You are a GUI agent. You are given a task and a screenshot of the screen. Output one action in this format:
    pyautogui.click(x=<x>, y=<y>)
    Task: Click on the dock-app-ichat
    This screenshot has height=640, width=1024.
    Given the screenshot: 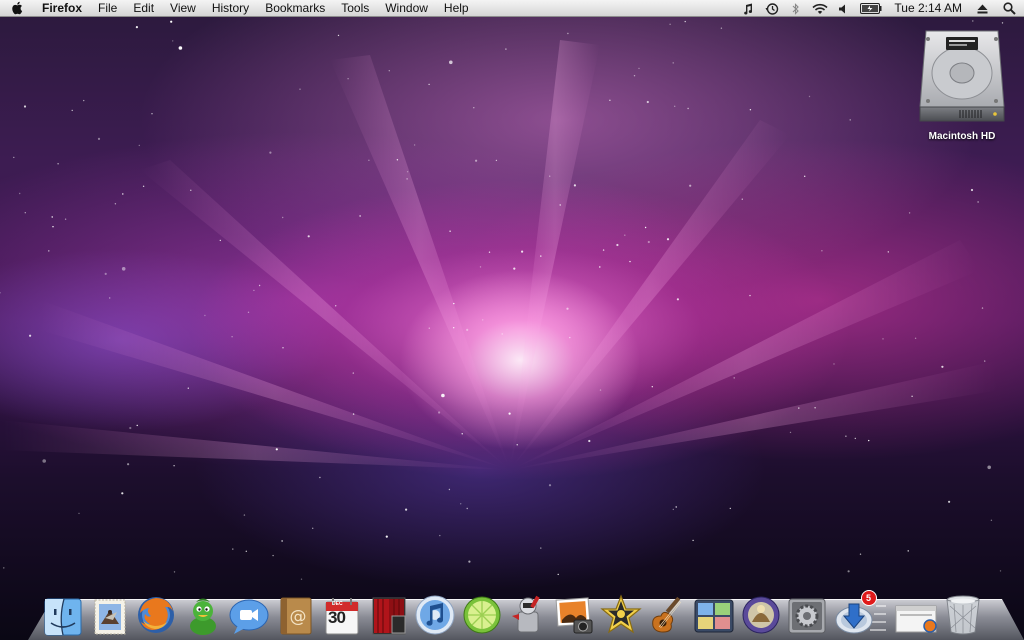 What is the action you would take?
    pyautogui.click(x=249, y=613)
    